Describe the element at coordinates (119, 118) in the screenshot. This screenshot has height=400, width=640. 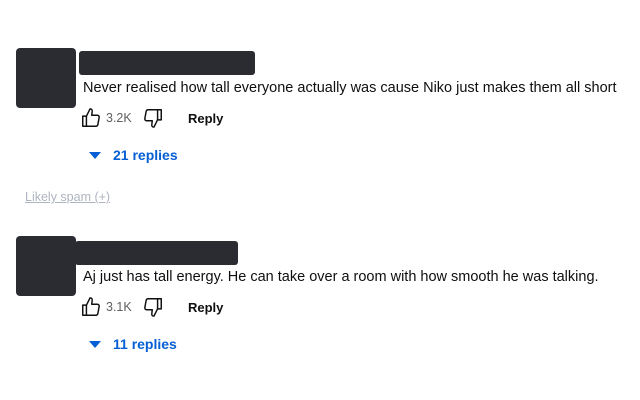
I see `like-count: 3.2K` at that location.